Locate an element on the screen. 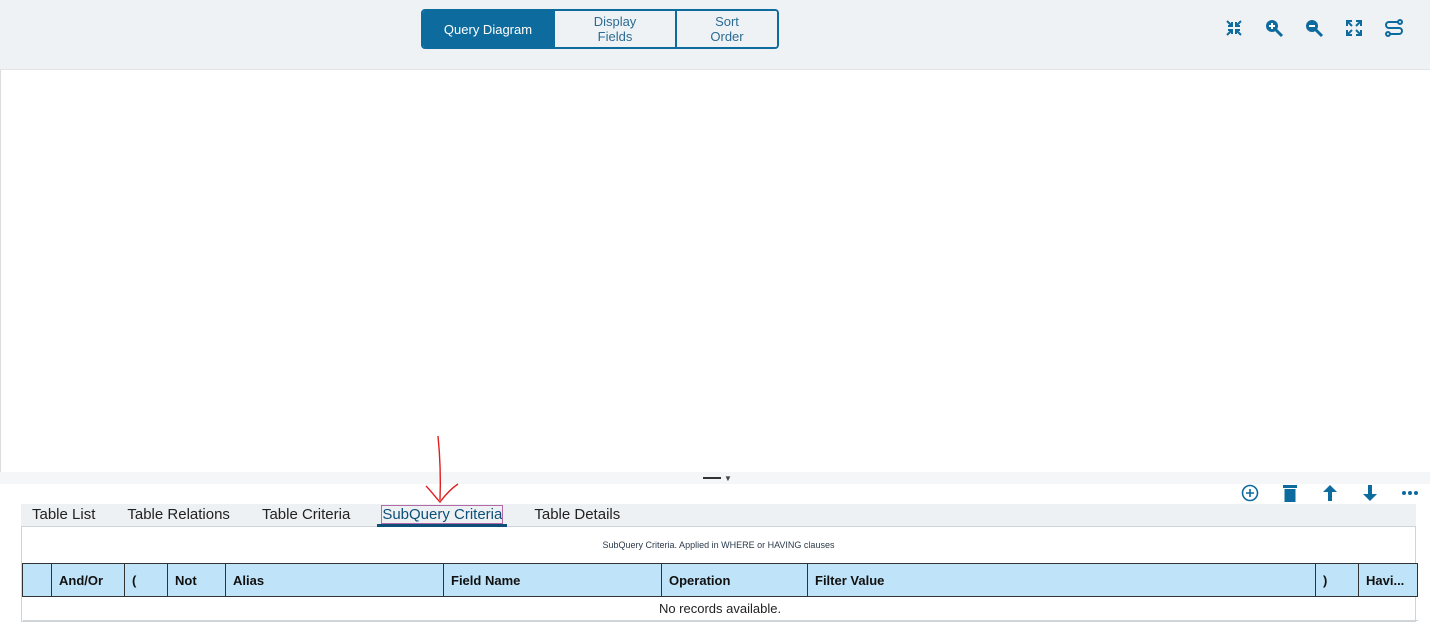  zoom-in-icon is located at coordinates (1274, 28).